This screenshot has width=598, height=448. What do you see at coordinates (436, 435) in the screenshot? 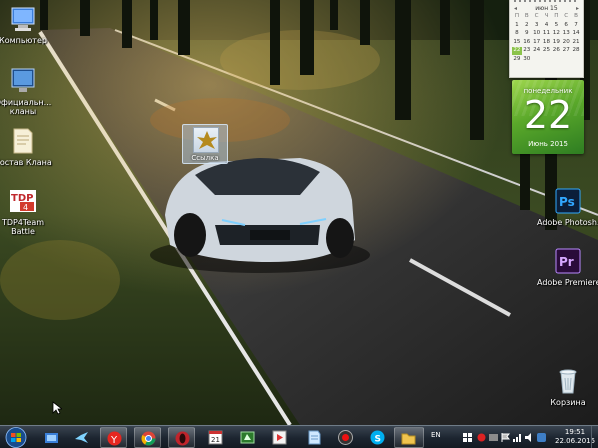
I see `language-indicator: EN` at bounding box center [436, 435].